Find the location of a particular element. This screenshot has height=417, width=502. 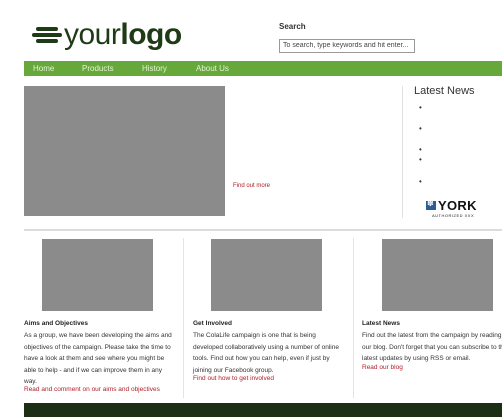

nav-products: Products is located at coordinates (98, 68).